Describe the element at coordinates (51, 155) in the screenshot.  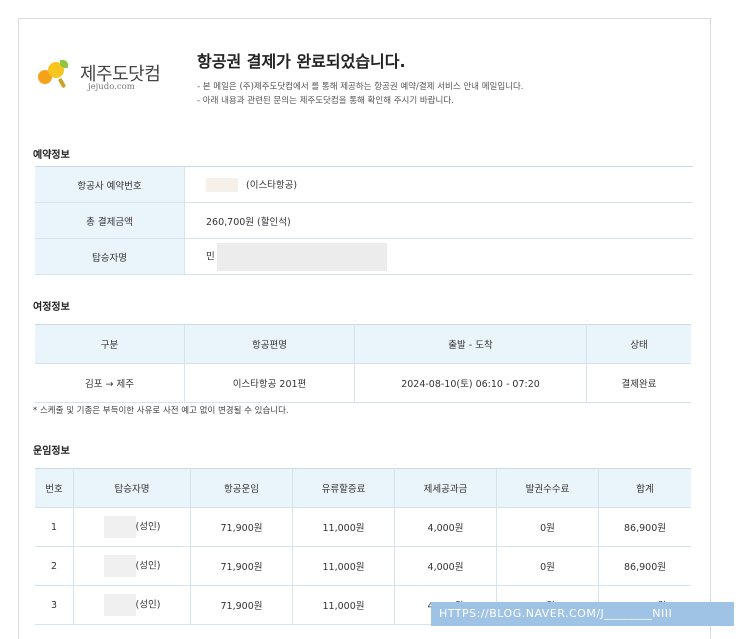
I see `reservation-section-title: 예약정보` at that location.